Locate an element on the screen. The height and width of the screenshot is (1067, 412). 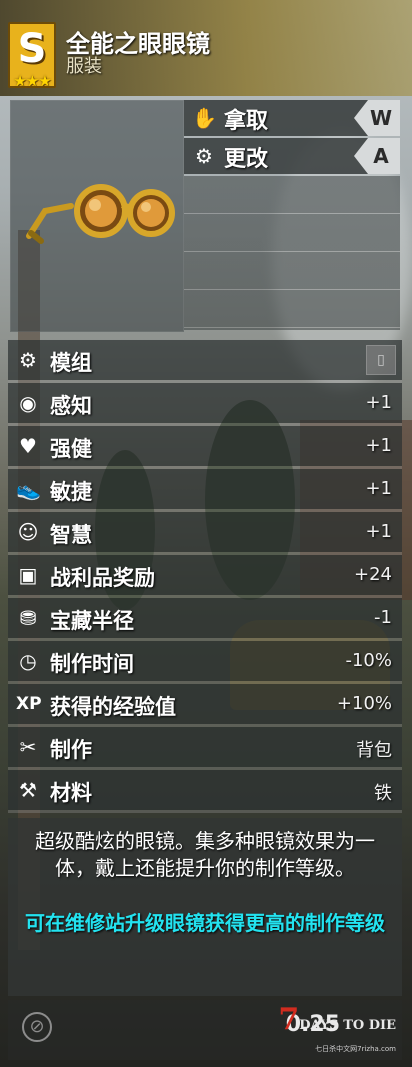
stat-row-intellect: ☺ 智慧 +1 is located at coordinates (205, 533).